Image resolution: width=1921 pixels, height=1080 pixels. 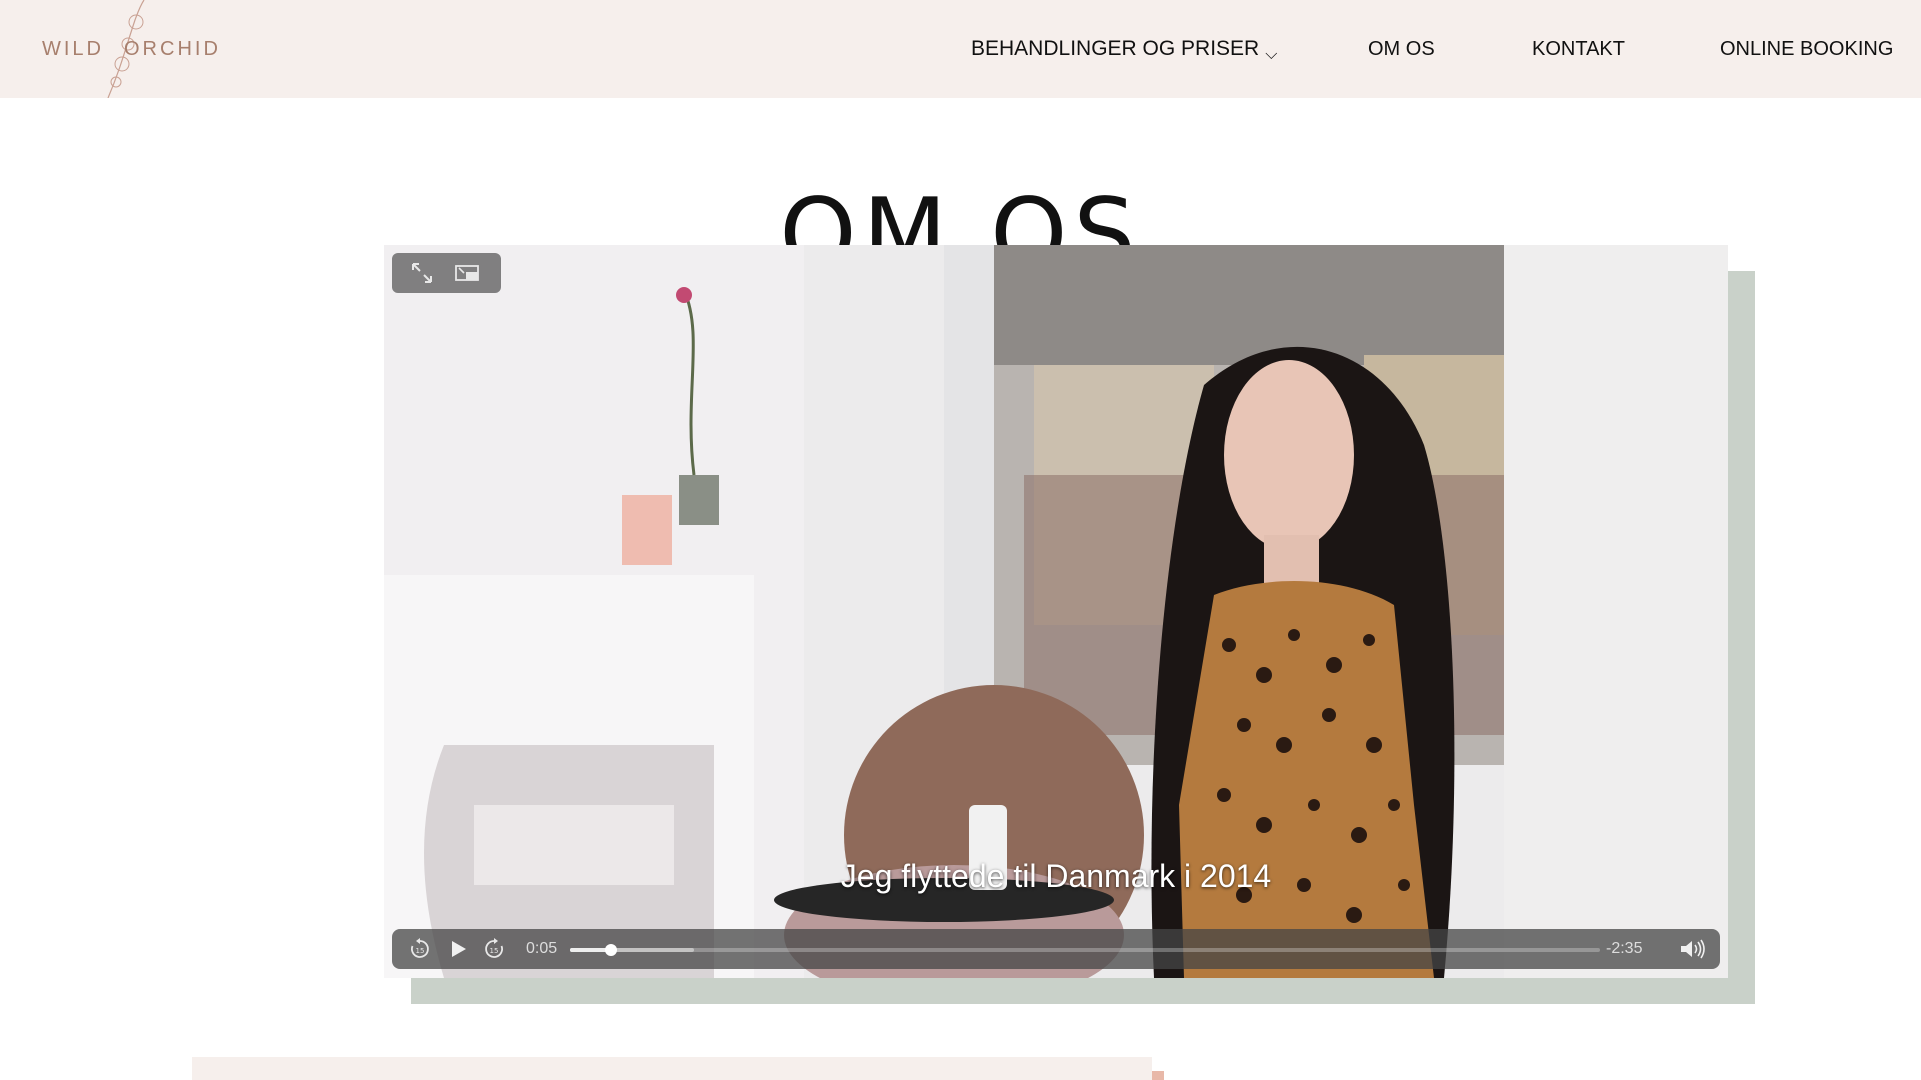 What do you see at coordinates (1691, 949) in the screenshot?
I see `volume-icon` at bounding box center [1691, 949].